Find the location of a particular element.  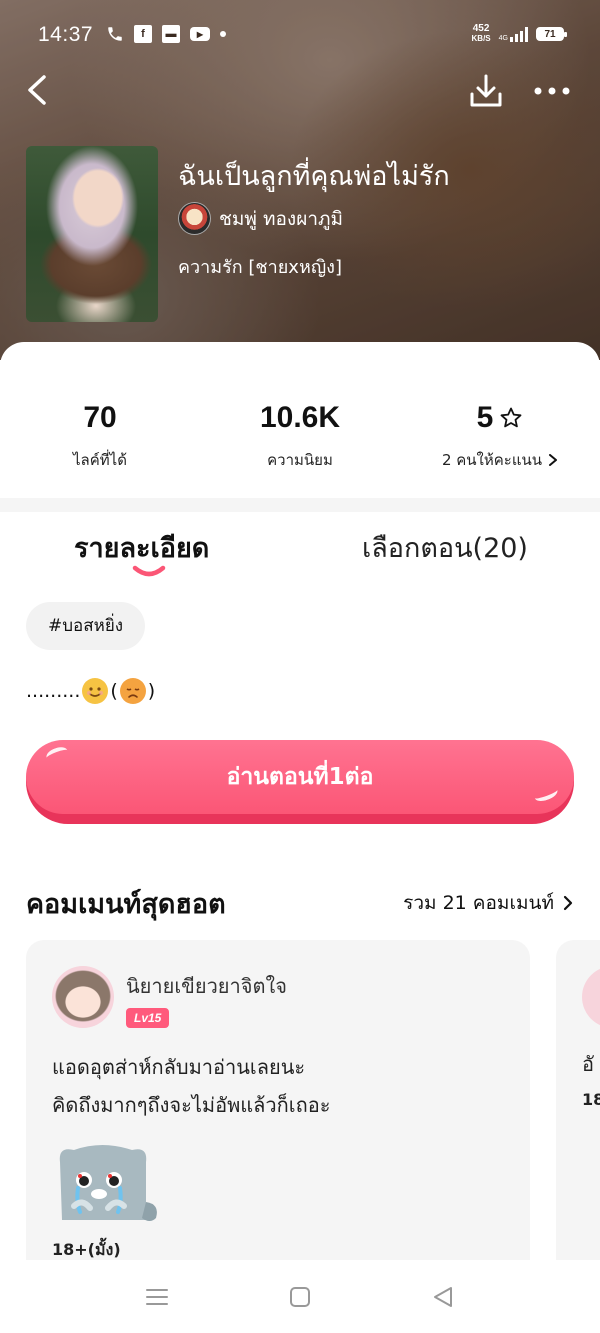

comments-total-label: รวม 21 คอมเมนท์ is located at coordinates (478, 903).